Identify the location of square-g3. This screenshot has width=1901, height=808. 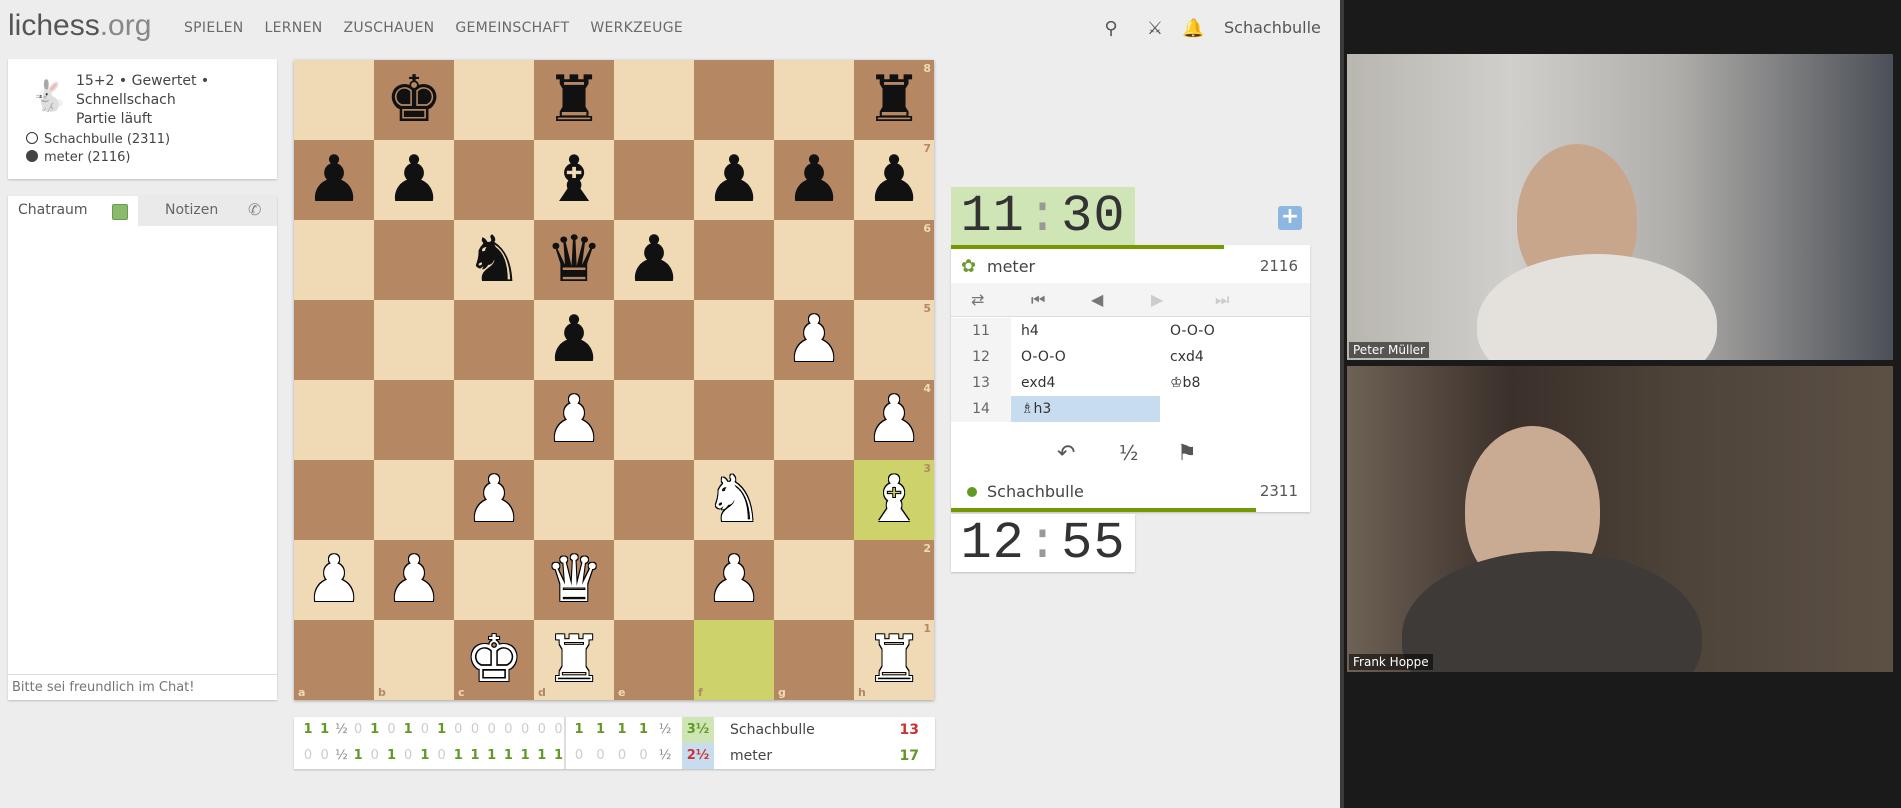
(814, 500).